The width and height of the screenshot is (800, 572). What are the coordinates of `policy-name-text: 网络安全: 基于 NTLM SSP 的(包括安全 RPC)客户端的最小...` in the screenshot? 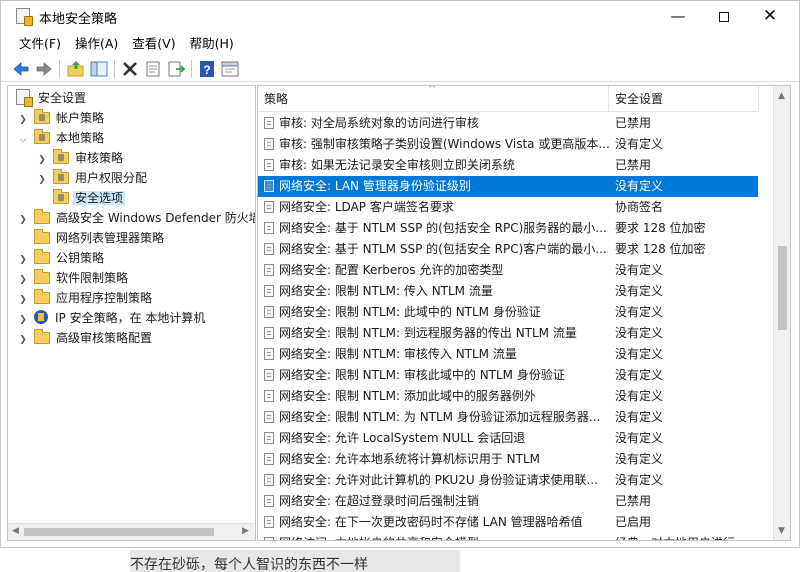 It's located at (443, 249).